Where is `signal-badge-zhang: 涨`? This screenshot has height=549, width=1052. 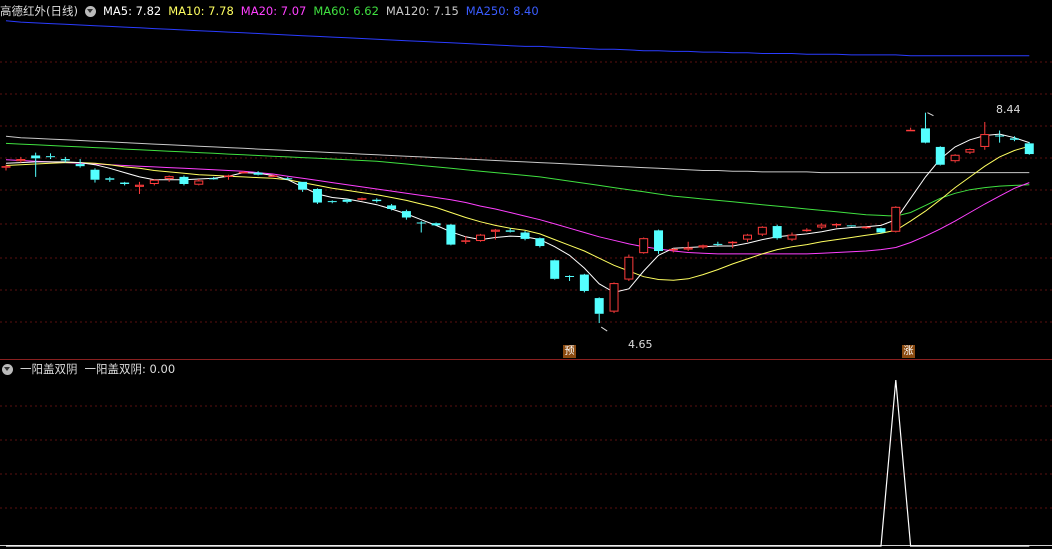 signal-badge-zhang: 涨 is located at coordinates (908, 351).